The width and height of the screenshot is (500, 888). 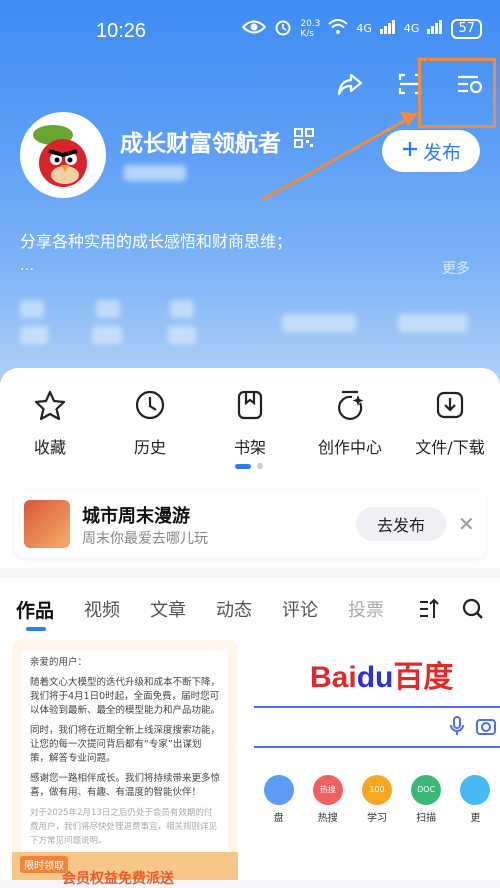 I want to click on status-time: 10:26, so click(x=121, y=31).